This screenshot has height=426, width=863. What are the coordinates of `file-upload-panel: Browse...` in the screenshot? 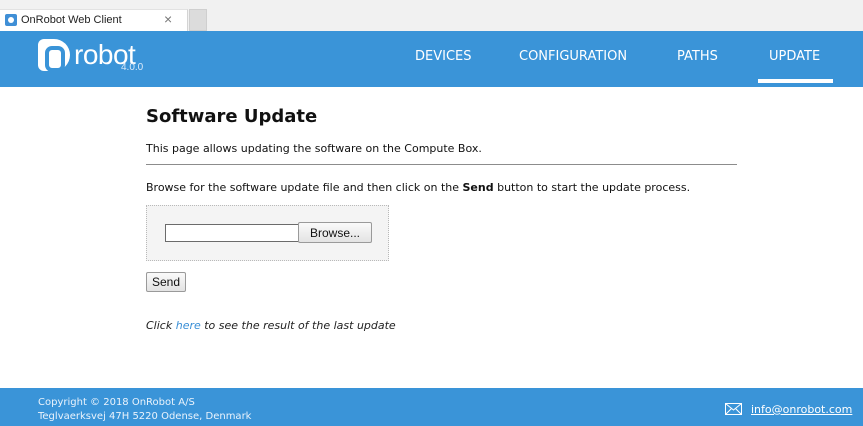 It's located at (267, 233).